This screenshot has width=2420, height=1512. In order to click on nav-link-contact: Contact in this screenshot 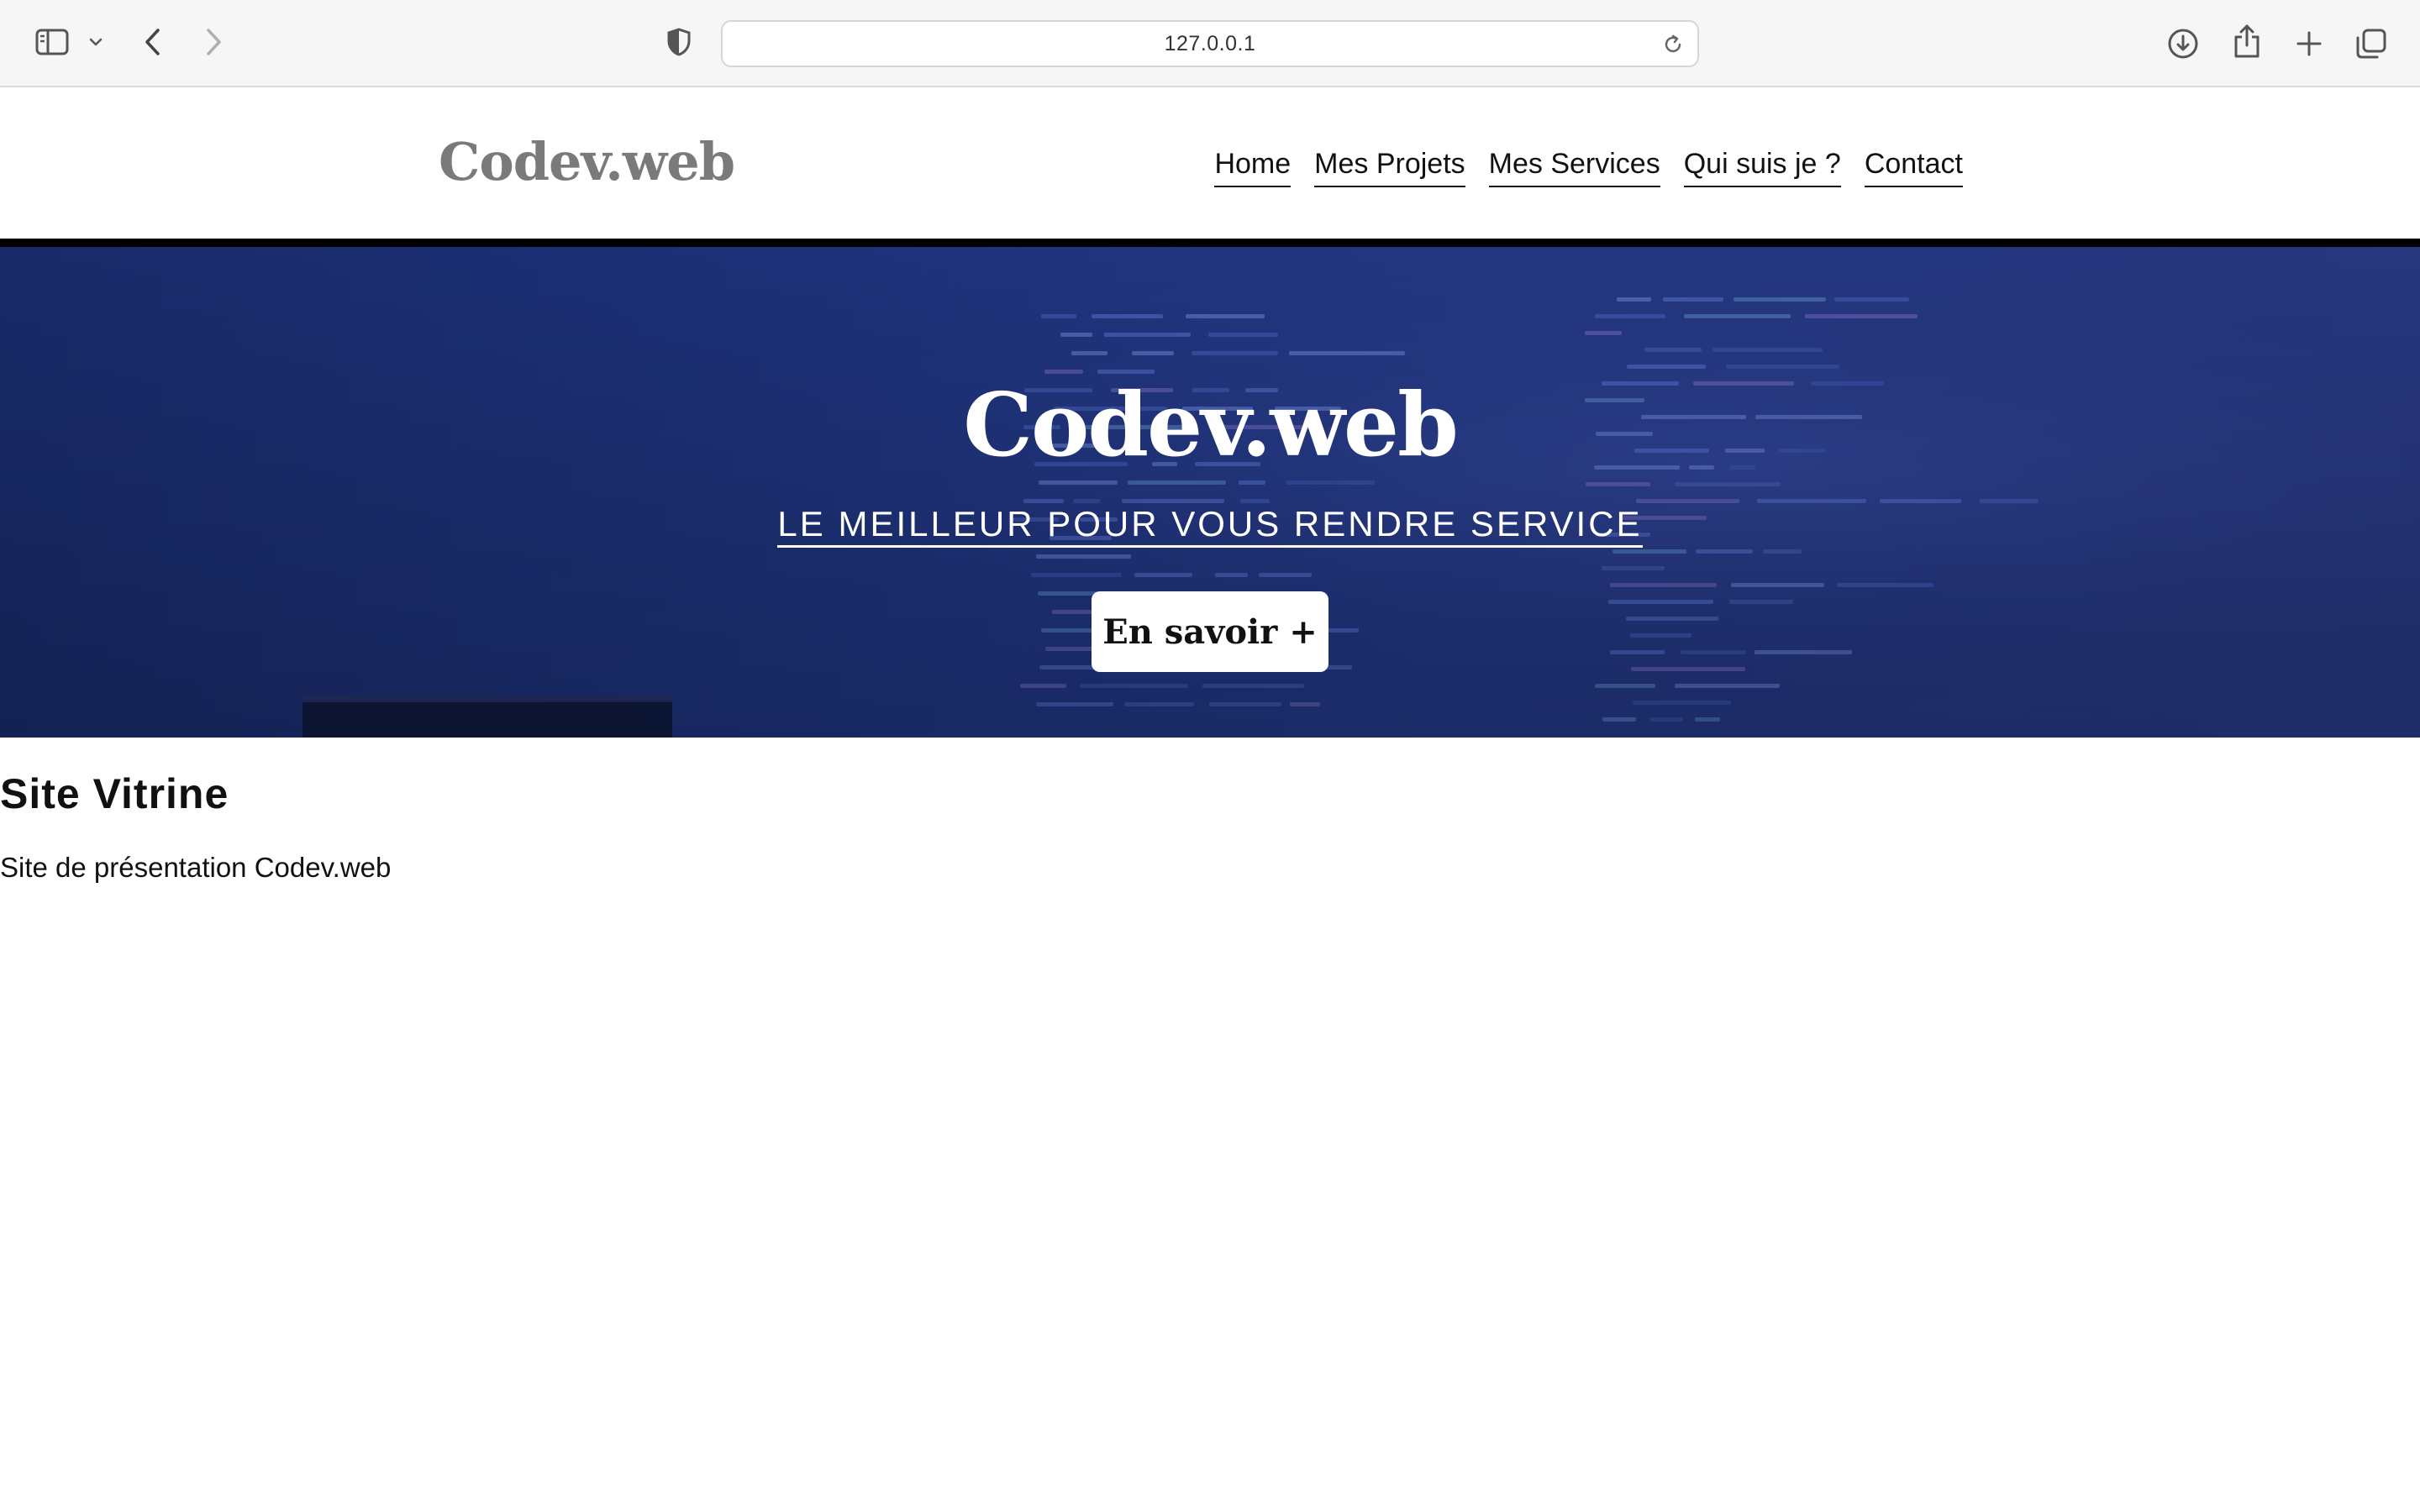, I will do `click(1914, 167)`.